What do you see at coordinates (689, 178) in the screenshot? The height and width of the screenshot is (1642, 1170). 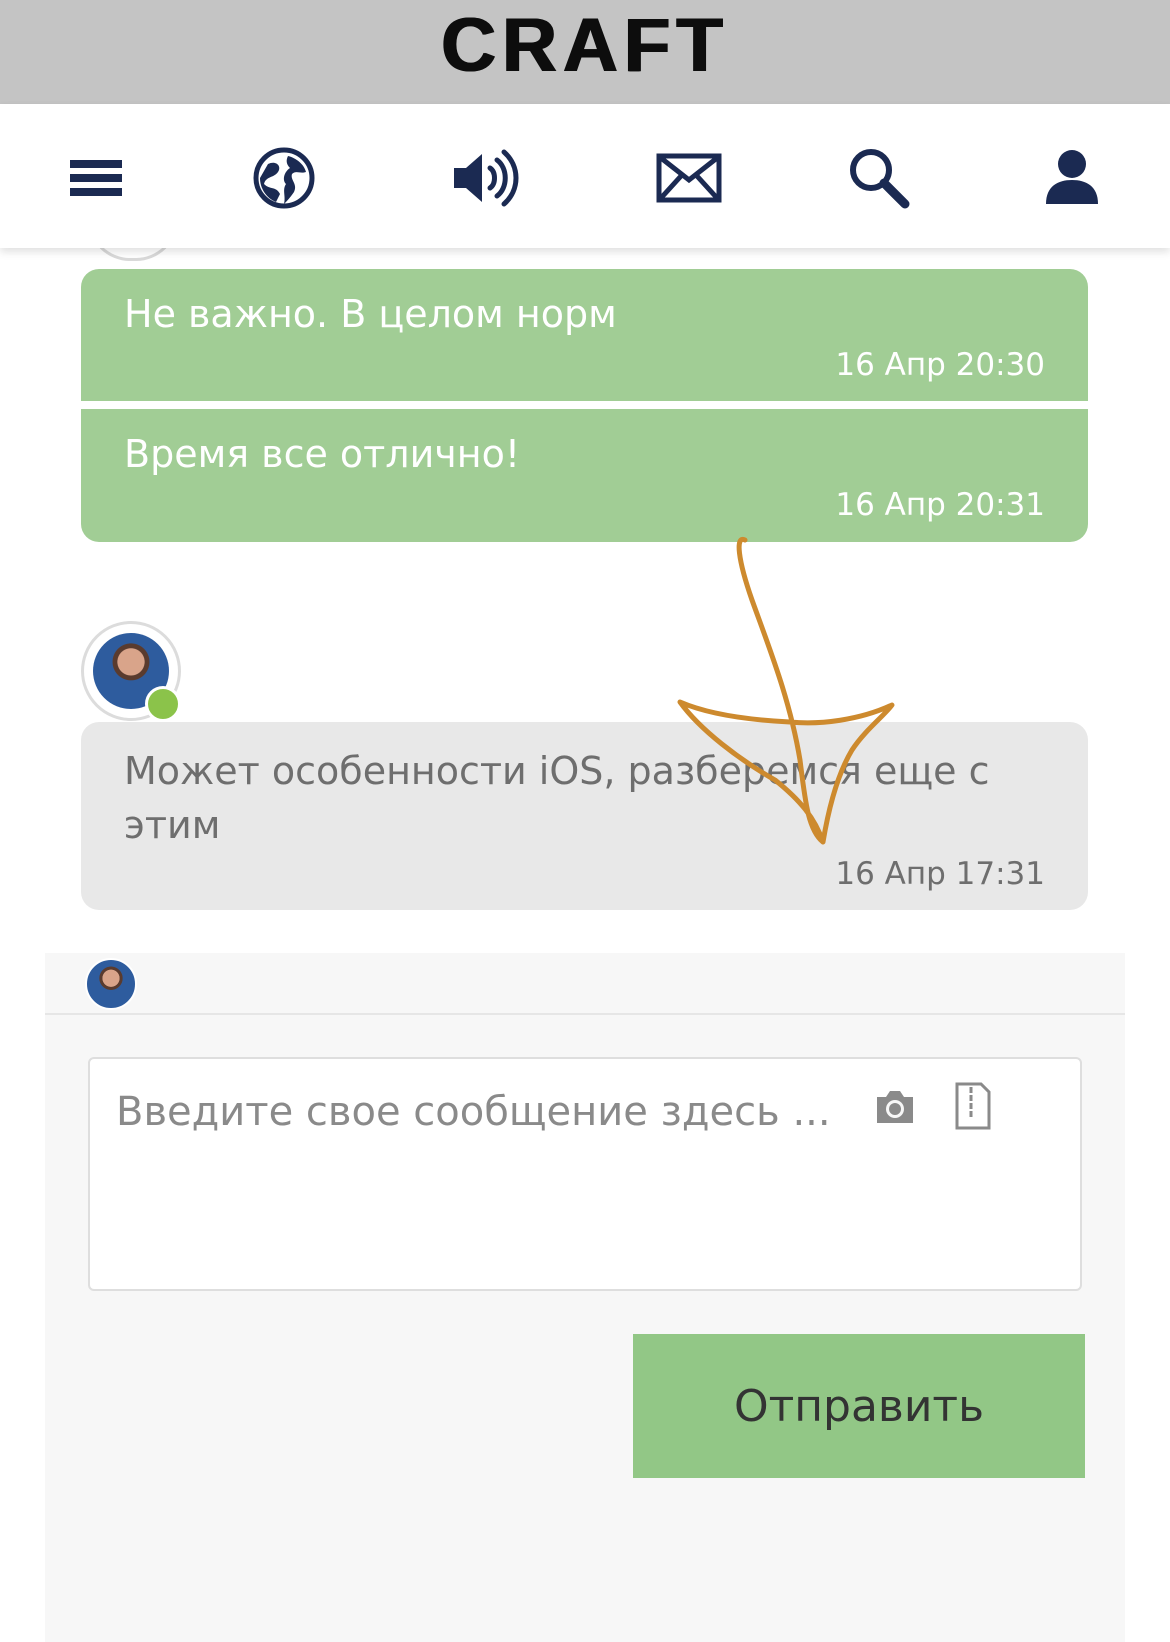 I see `mail-icon` at bounding box center [689, 178].